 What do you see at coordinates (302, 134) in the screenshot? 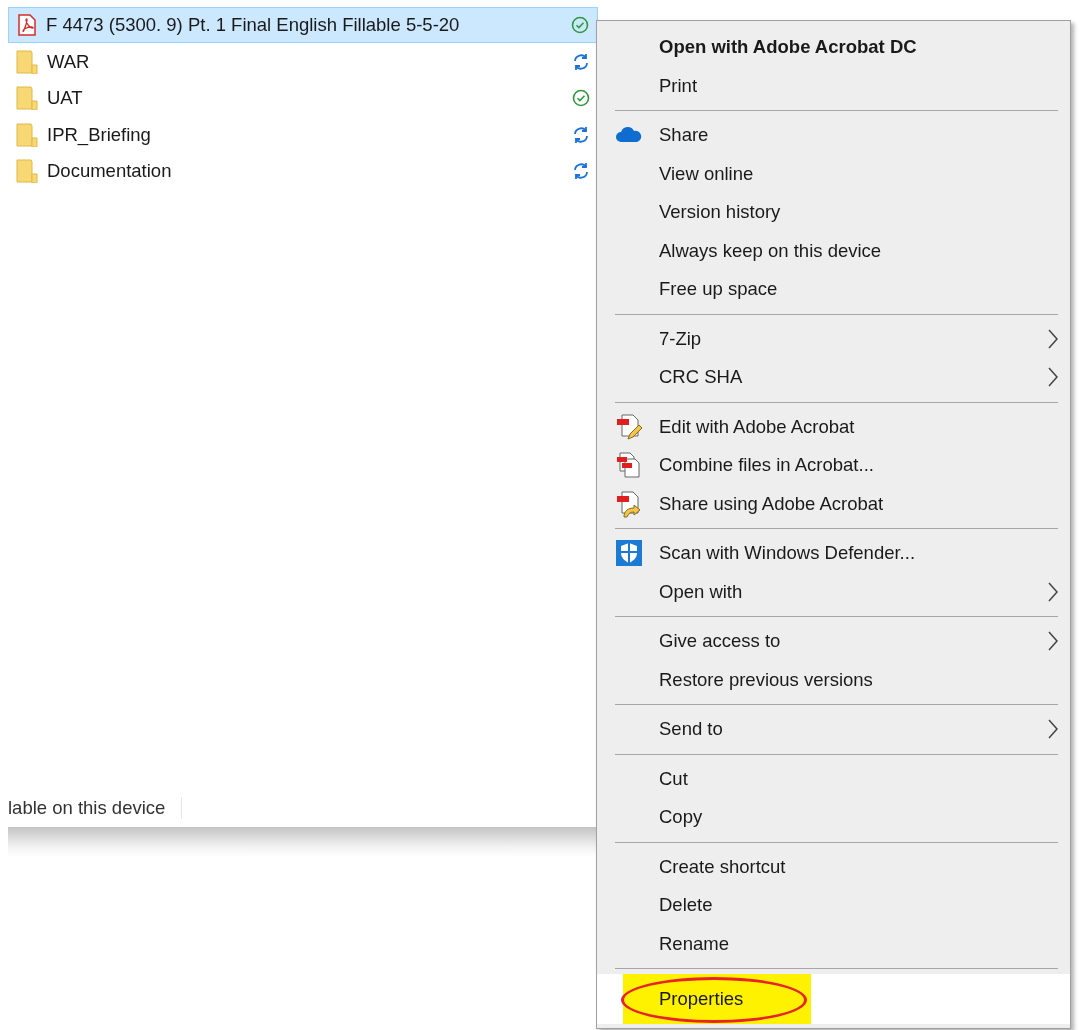
I see `file-row: IPR_Briefing` at bounding box center [302, 134].